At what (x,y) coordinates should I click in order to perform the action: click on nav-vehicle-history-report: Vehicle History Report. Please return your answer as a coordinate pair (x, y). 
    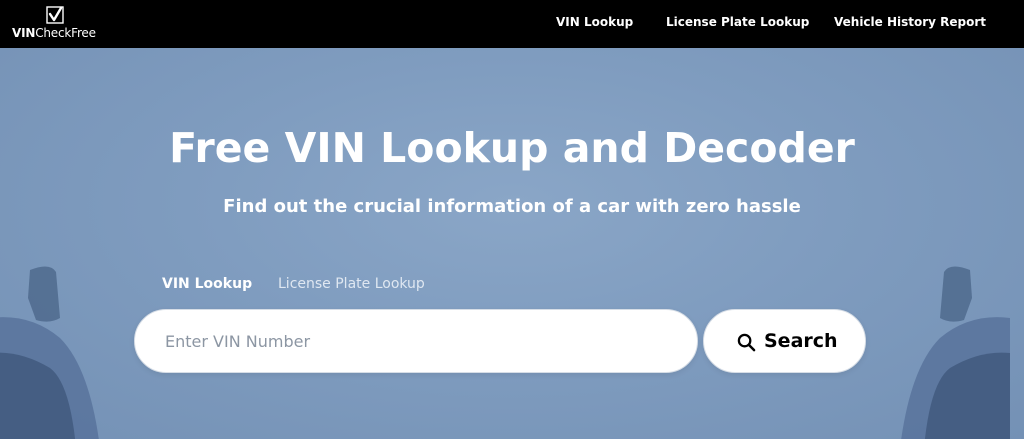
    Looking at the image, I should click on (910, 22).